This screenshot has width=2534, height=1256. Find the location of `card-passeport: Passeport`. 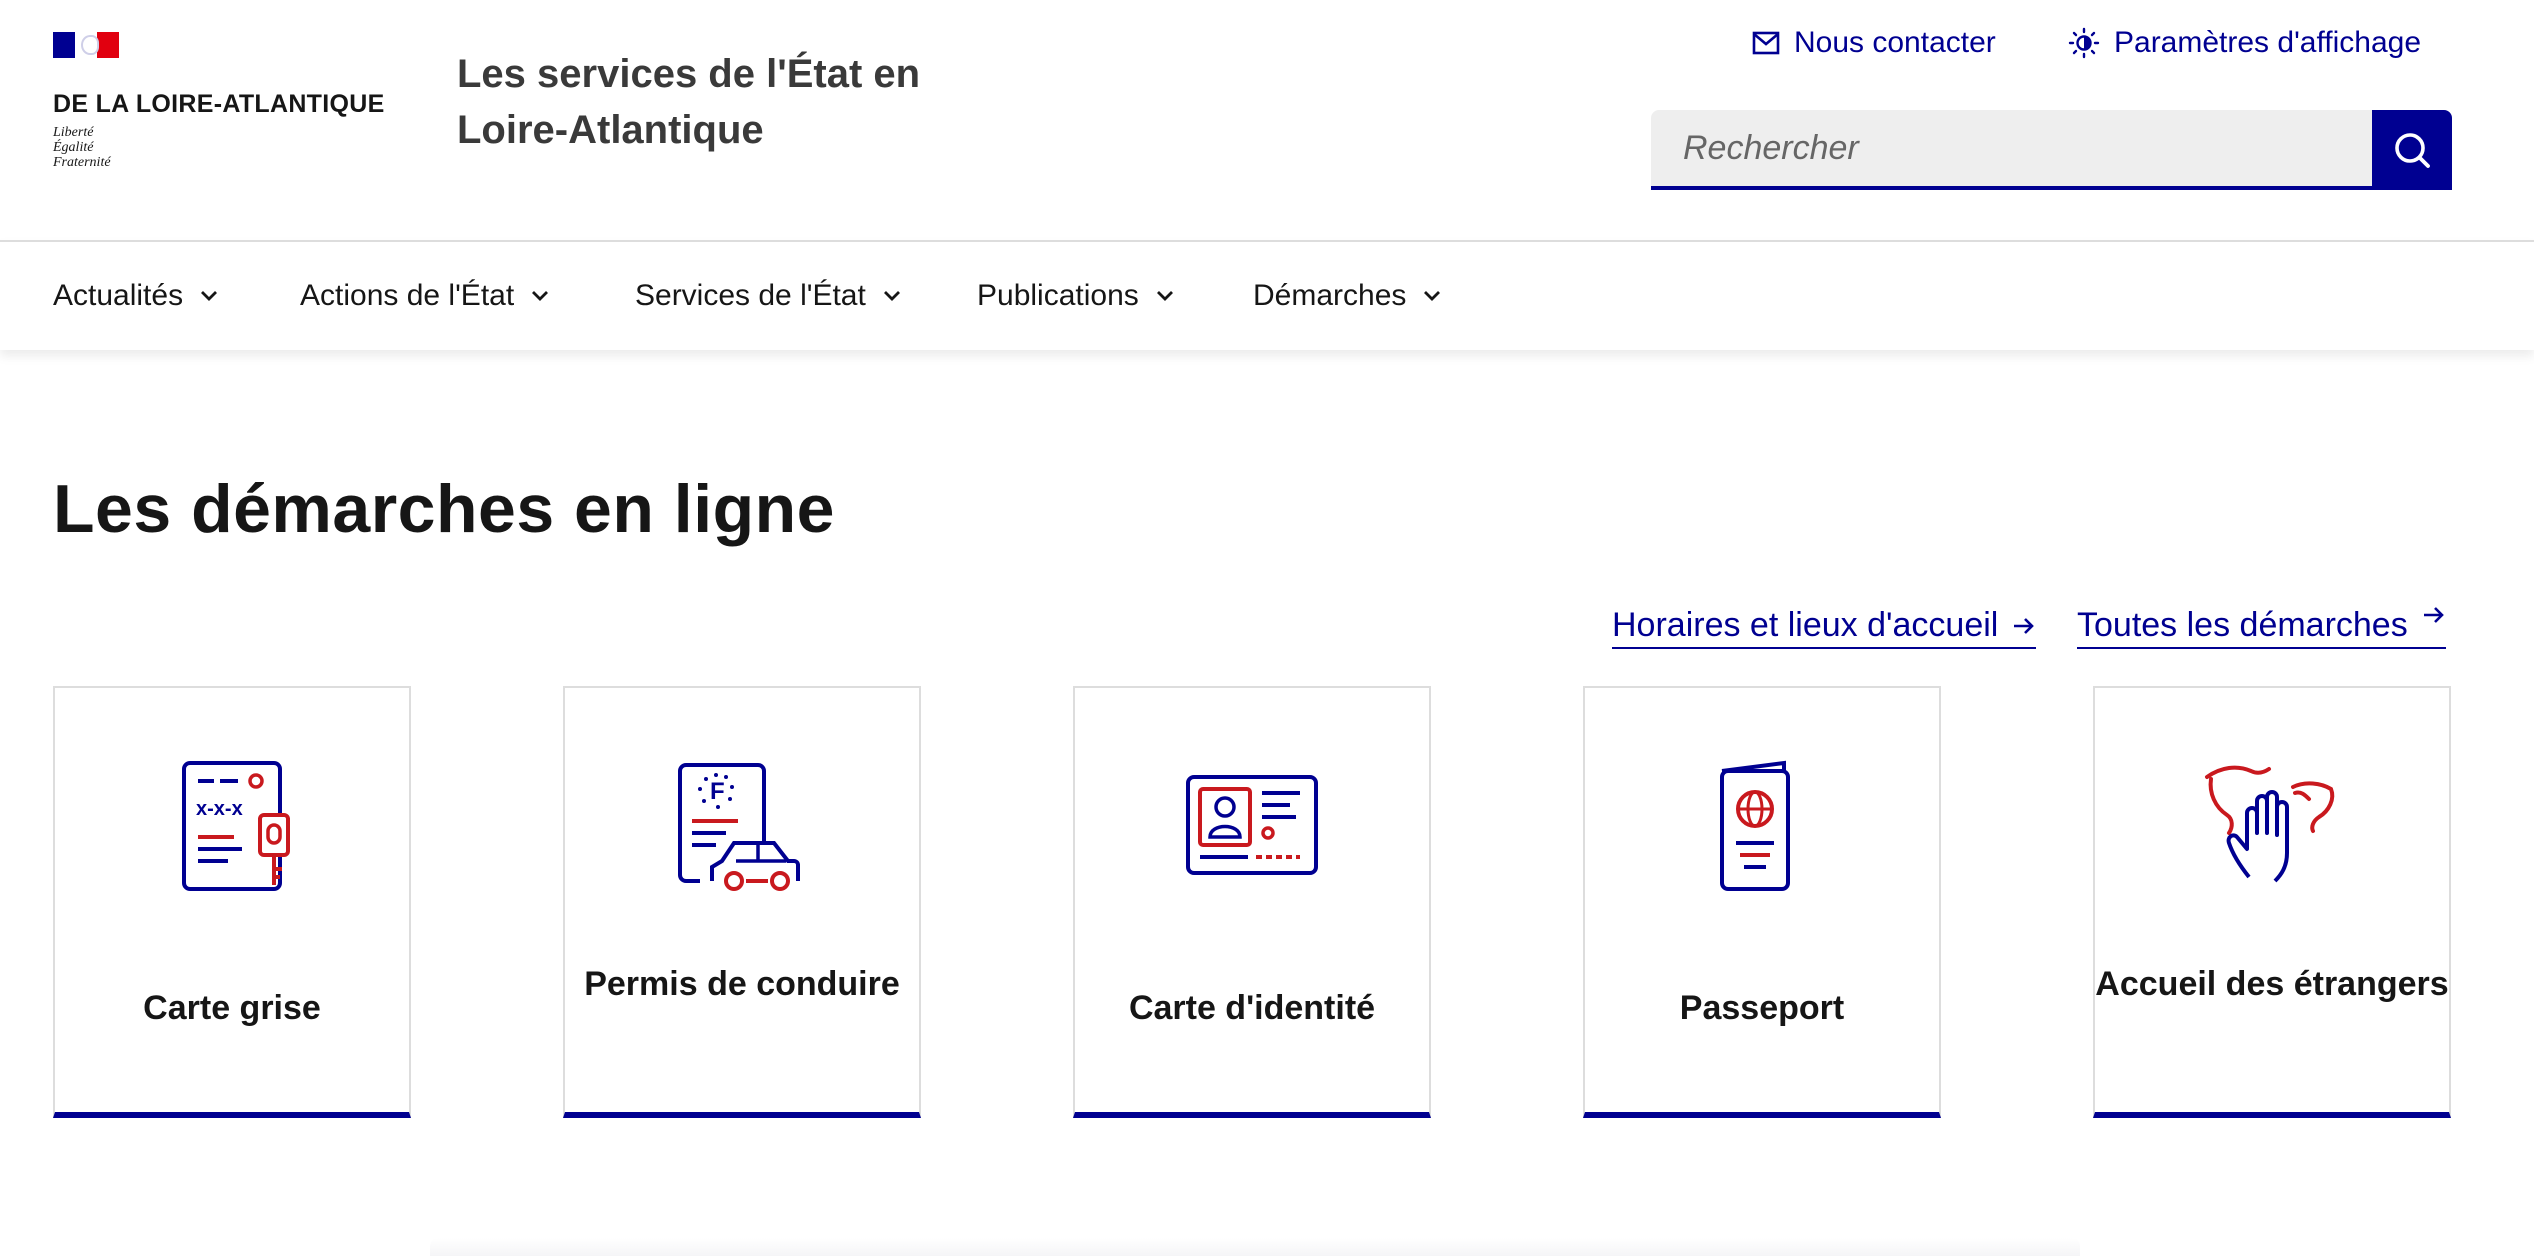

card-passeport: Passeport is located at coordinates (1762, 902).